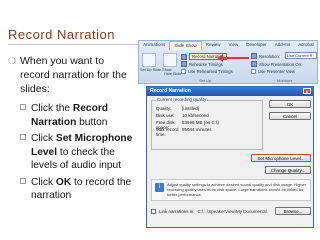 Image resolution: width=320 pixels, height=240 pixels. I want to click on info-icon: i, so click(159, 187).